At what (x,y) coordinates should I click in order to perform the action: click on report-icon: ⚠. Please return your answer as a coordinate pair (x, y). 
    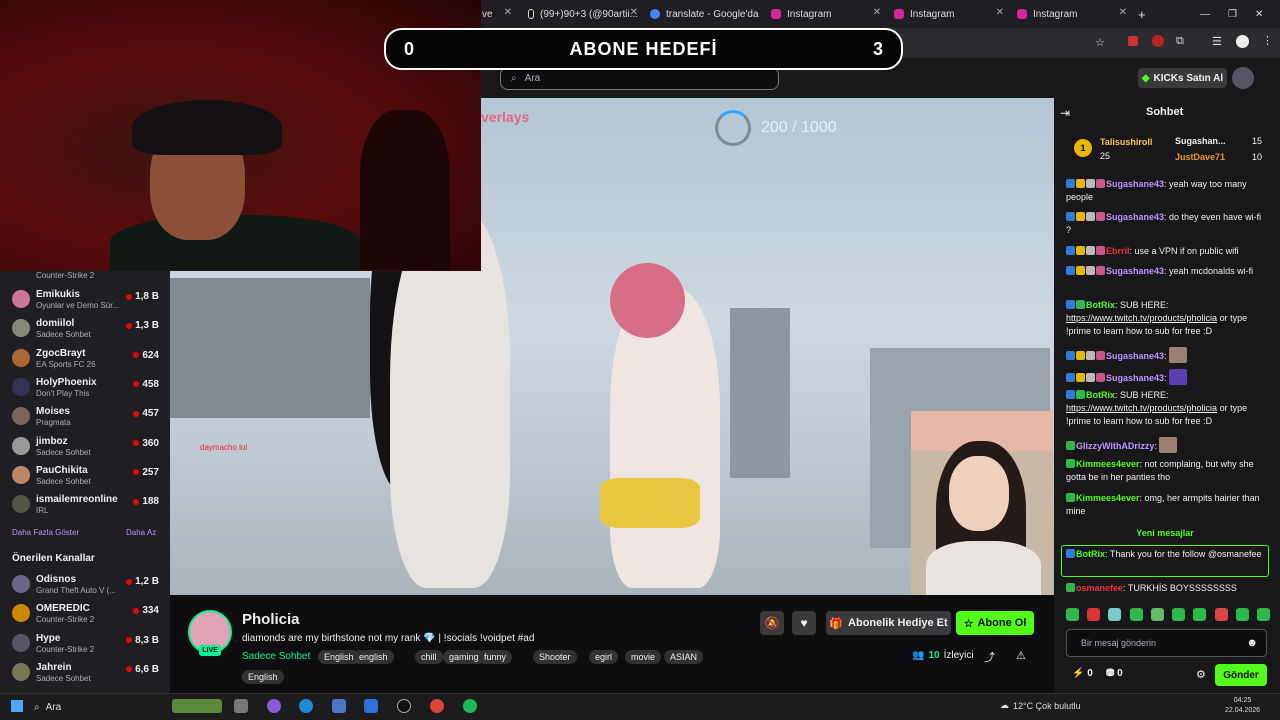
    Looking at the image, I should click on (1021, 655).